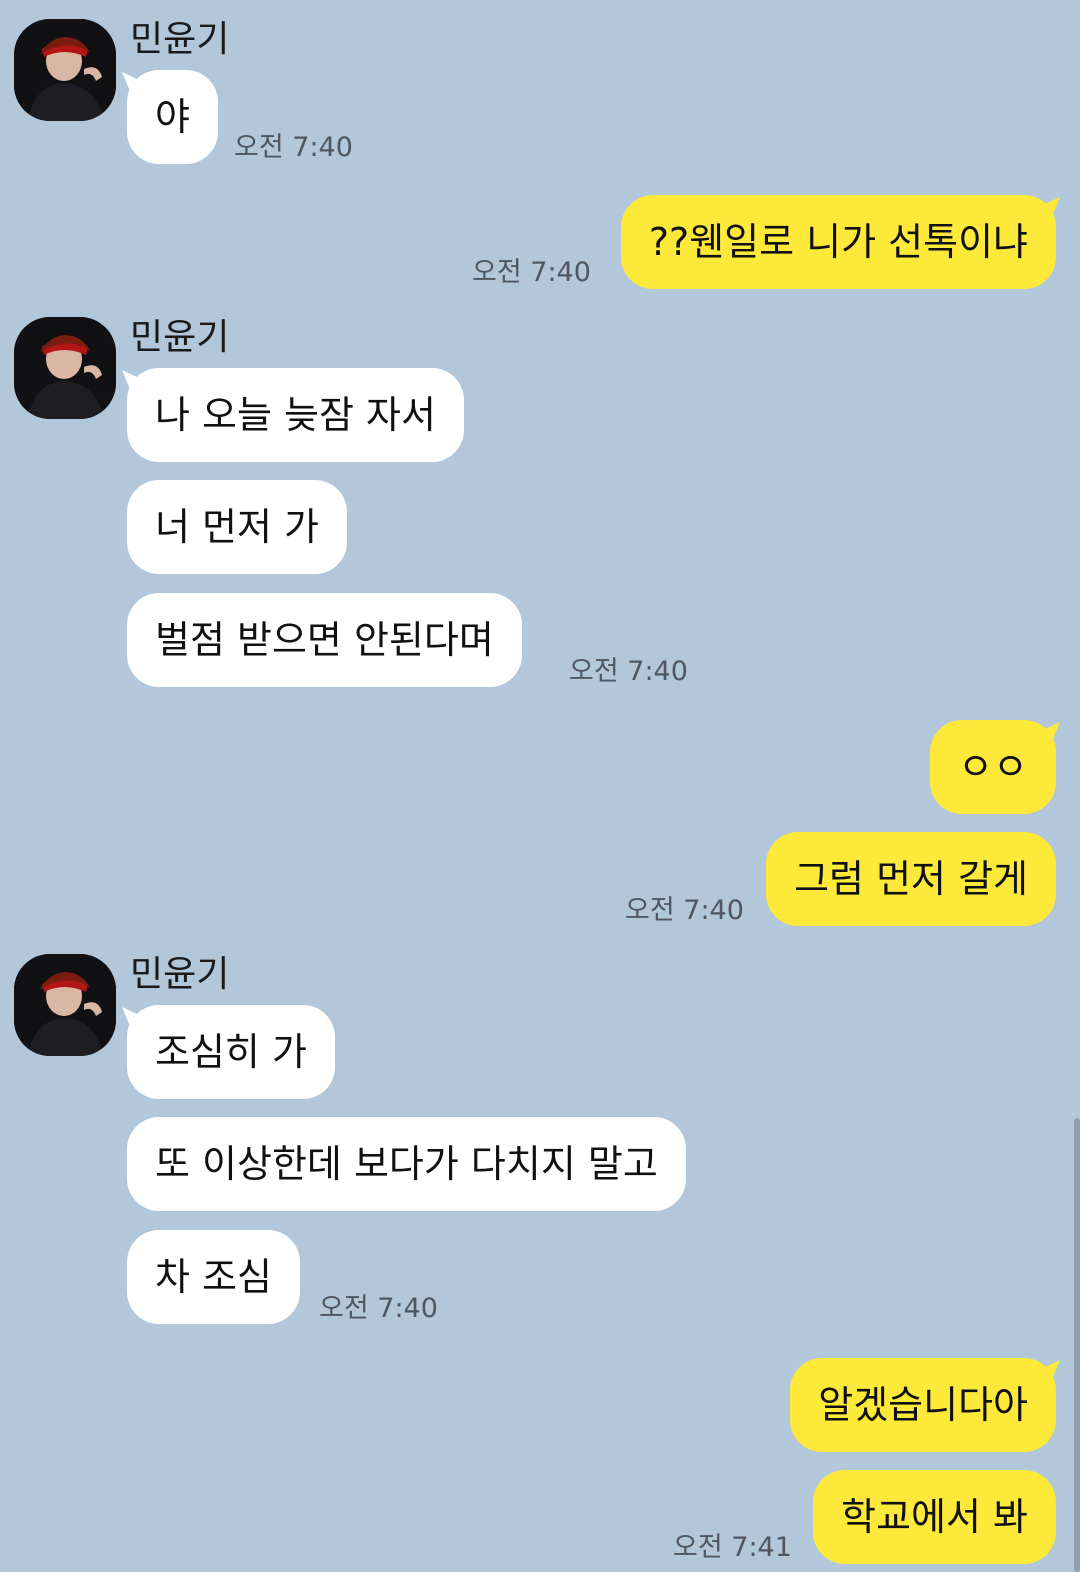  I want to click on message-bubble: 벌점 받으면 안된다며, so click(324, 640).